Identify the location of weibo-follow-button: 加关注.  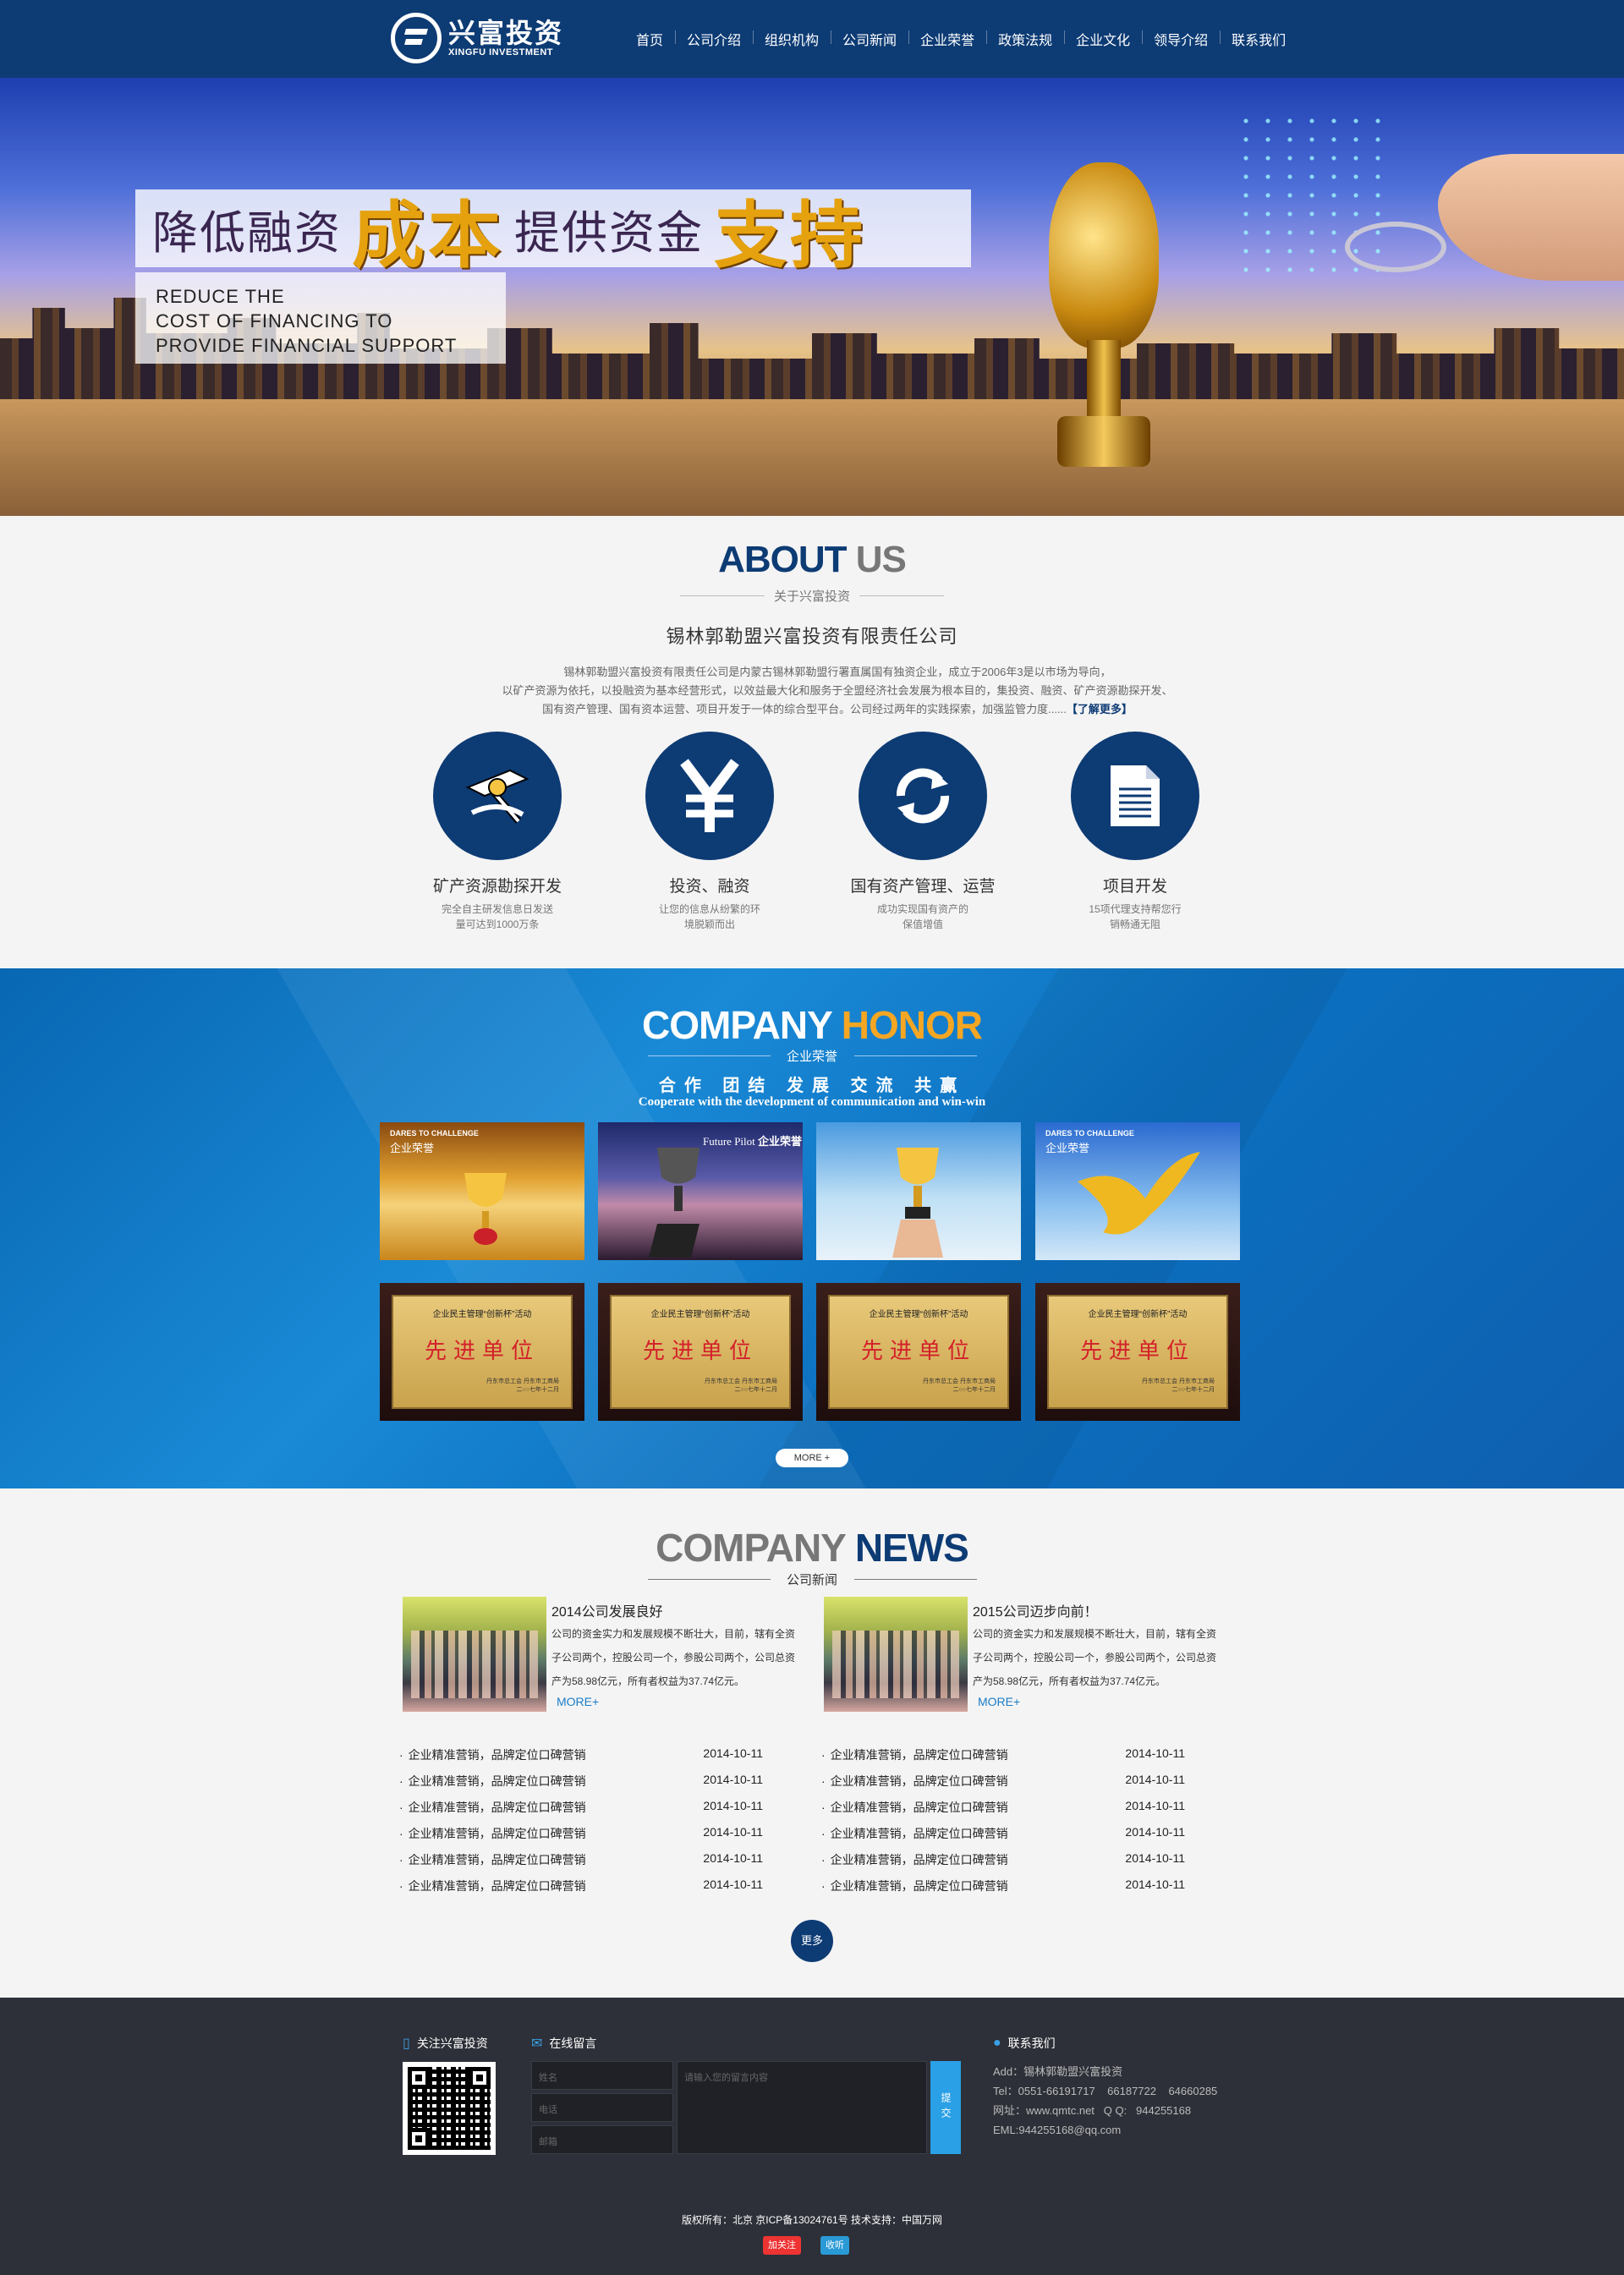
(782, 2245).